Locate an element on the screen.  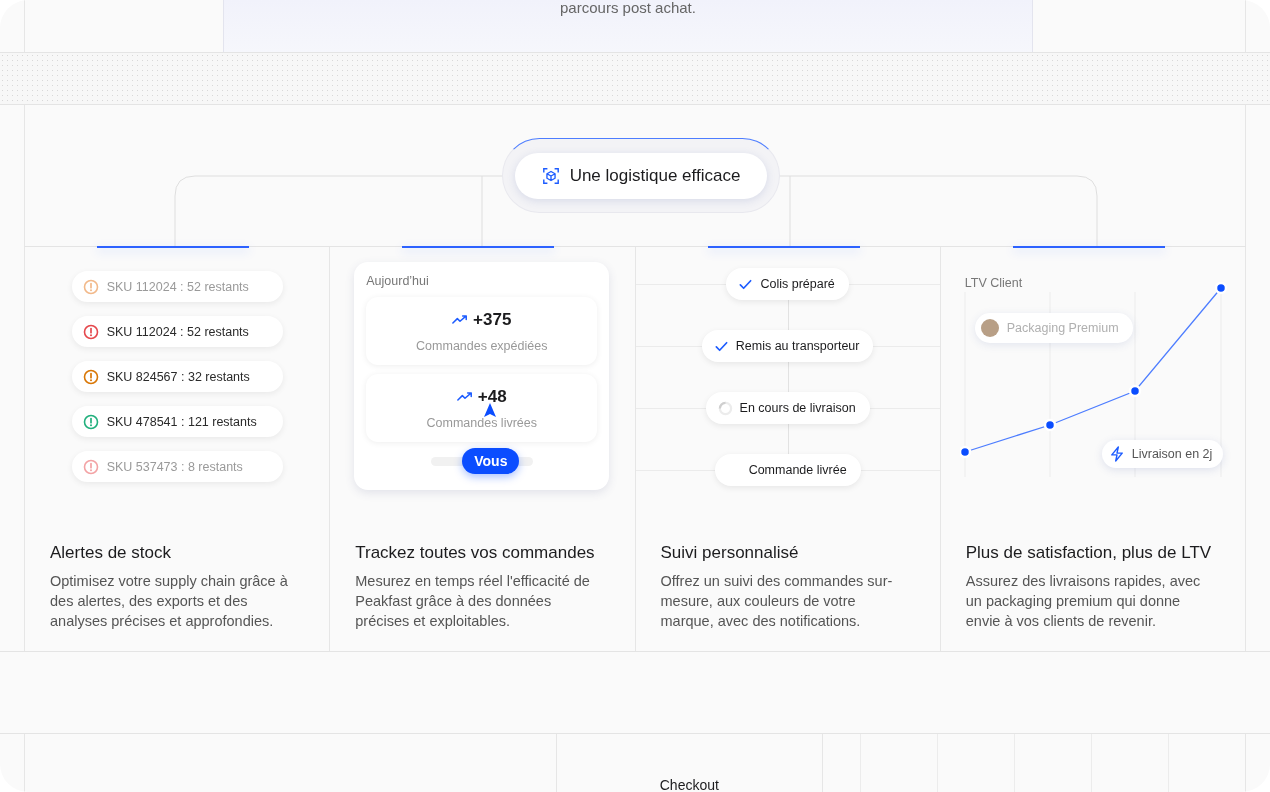
spinner-icon is located at coordinates (725, 408).